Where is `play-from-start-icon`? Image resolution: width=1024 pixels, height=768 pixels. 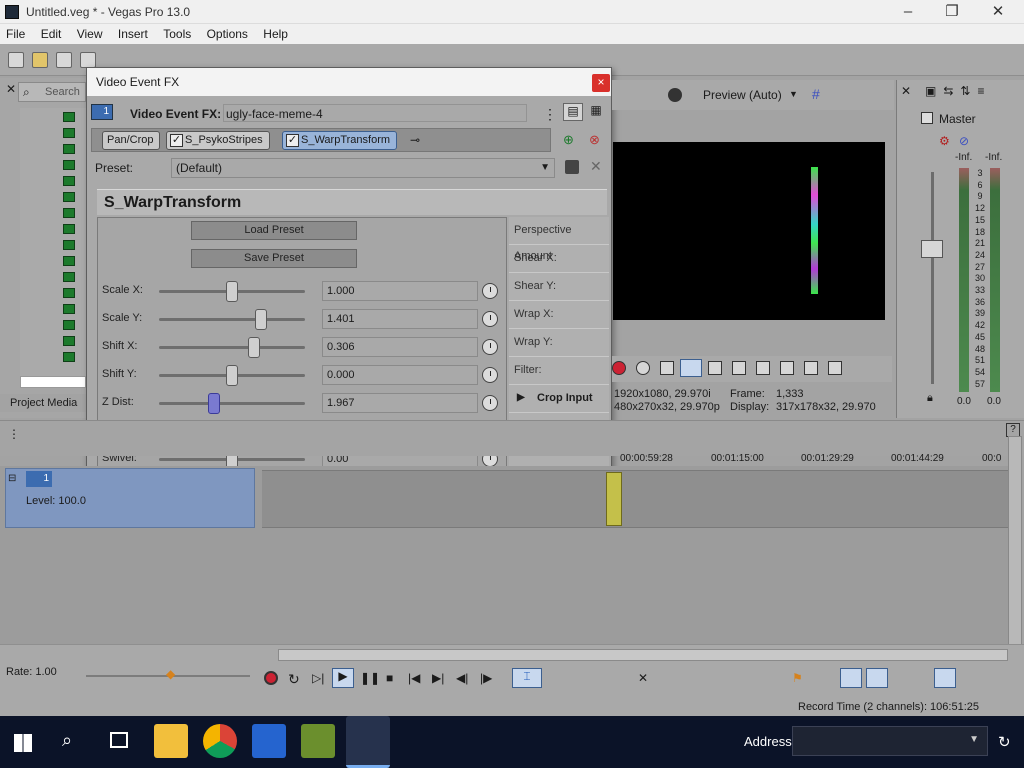 play-from-start-icon is located at coordinates (667, 368).